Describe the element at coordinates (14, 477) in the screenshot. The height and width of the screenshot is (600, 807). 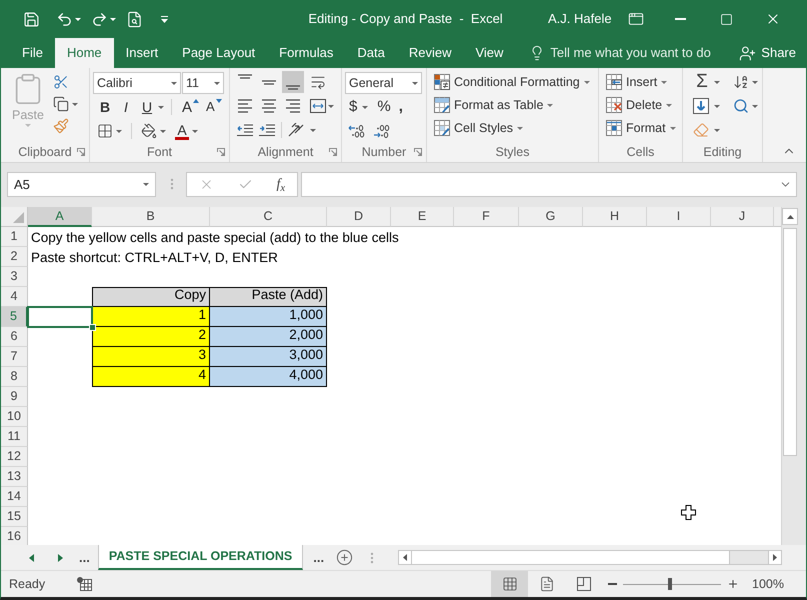
I see `row-header: 13` at that location.